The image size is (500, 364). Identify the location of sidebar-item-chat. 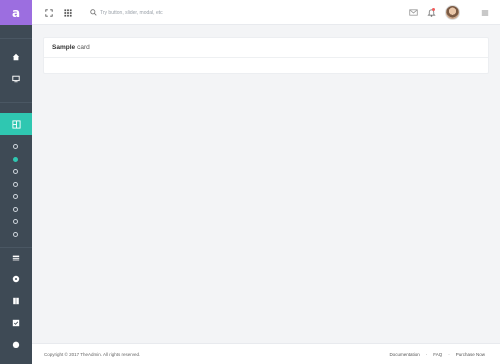
(16, 345).